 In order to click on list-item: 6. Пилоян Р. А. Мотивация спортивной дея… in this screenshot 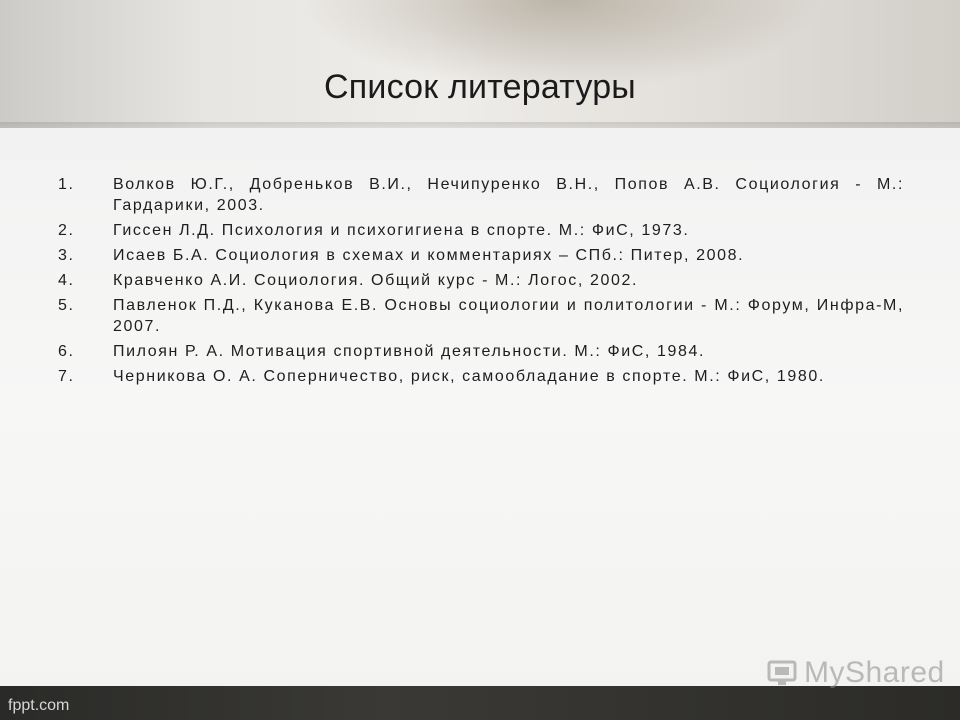, I will do `click(481, 351)`.